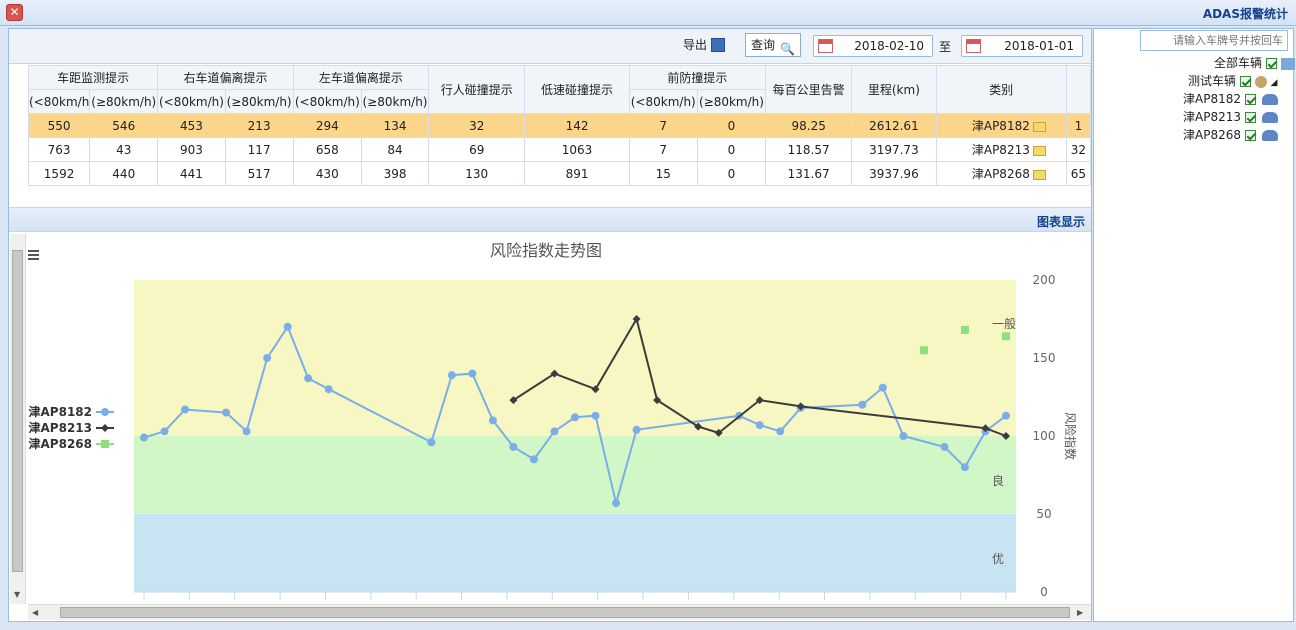 This screenshot has width=1296, height=630. I want to click on query-button: 🔍 查询, so click(773, 45).